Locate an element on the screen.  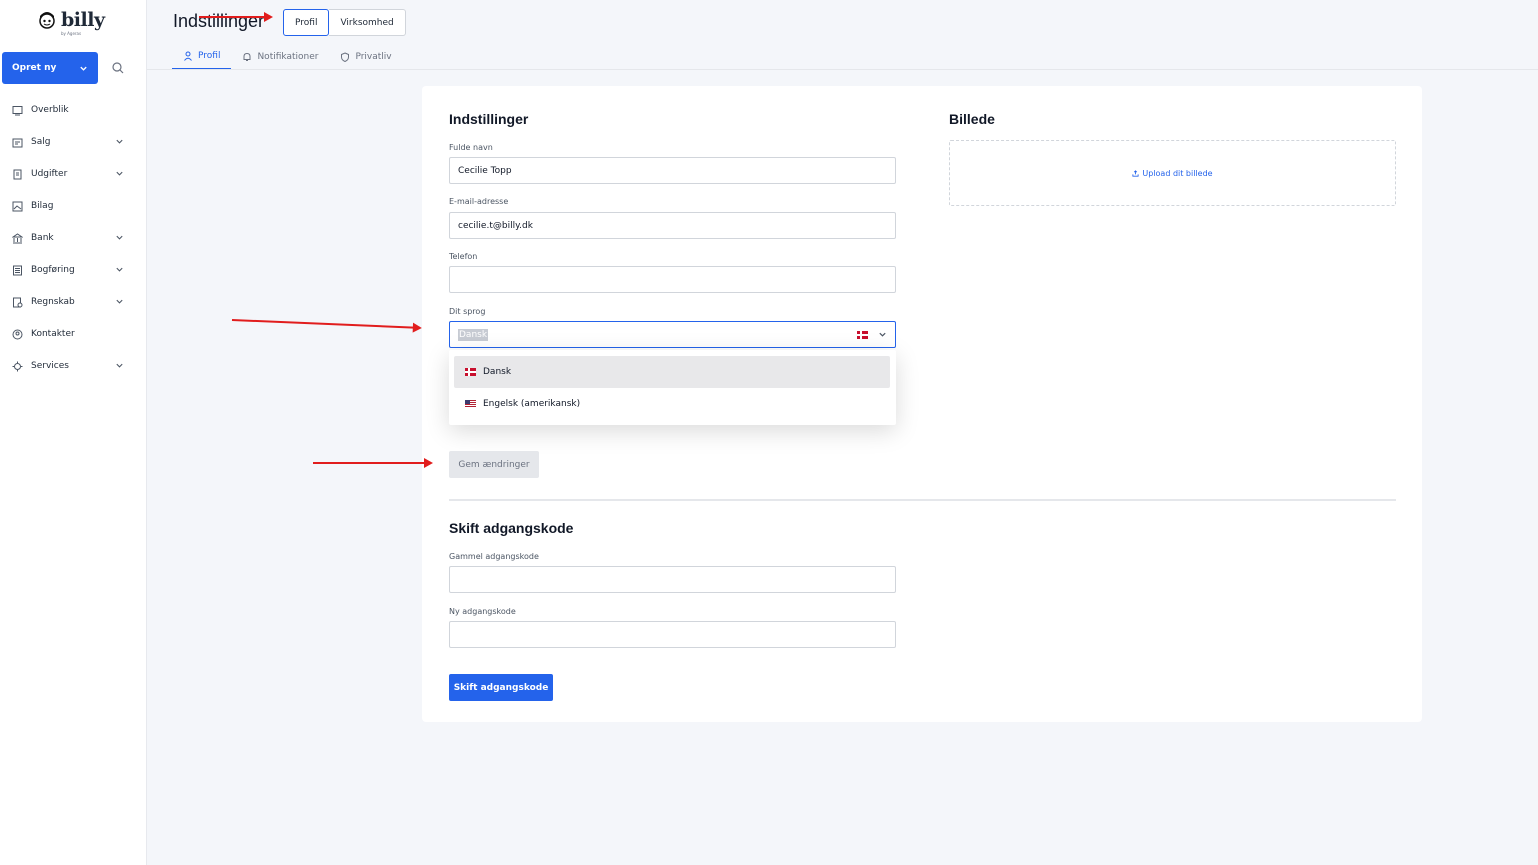
email-field: cecilie.t@billy.dk is located at coordinates (672, 225).